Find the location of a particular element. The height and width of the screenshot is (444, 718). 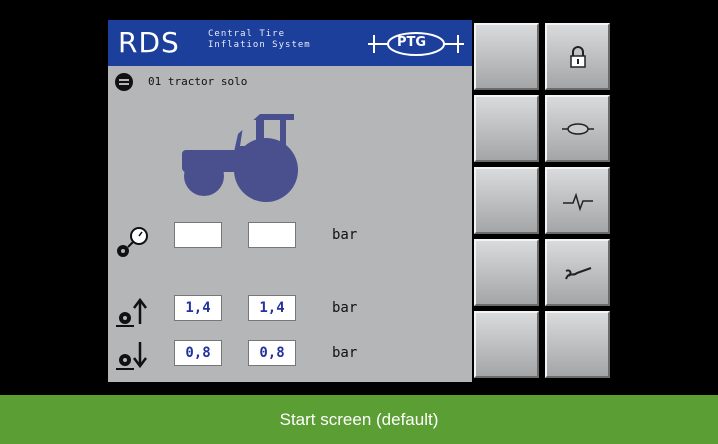

caption-bar: Start screen (default) is located at coordinates (359, 419).